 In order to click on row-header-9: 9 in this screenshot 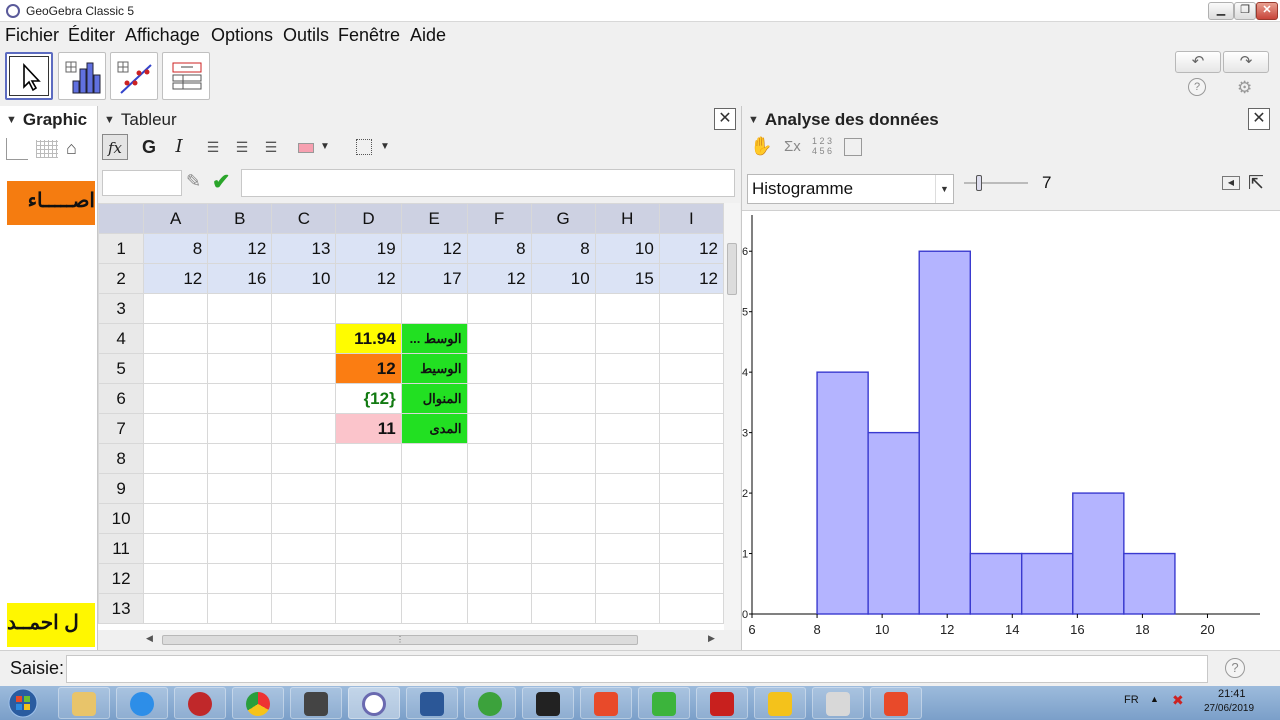, I will do `click(121, 488)`.